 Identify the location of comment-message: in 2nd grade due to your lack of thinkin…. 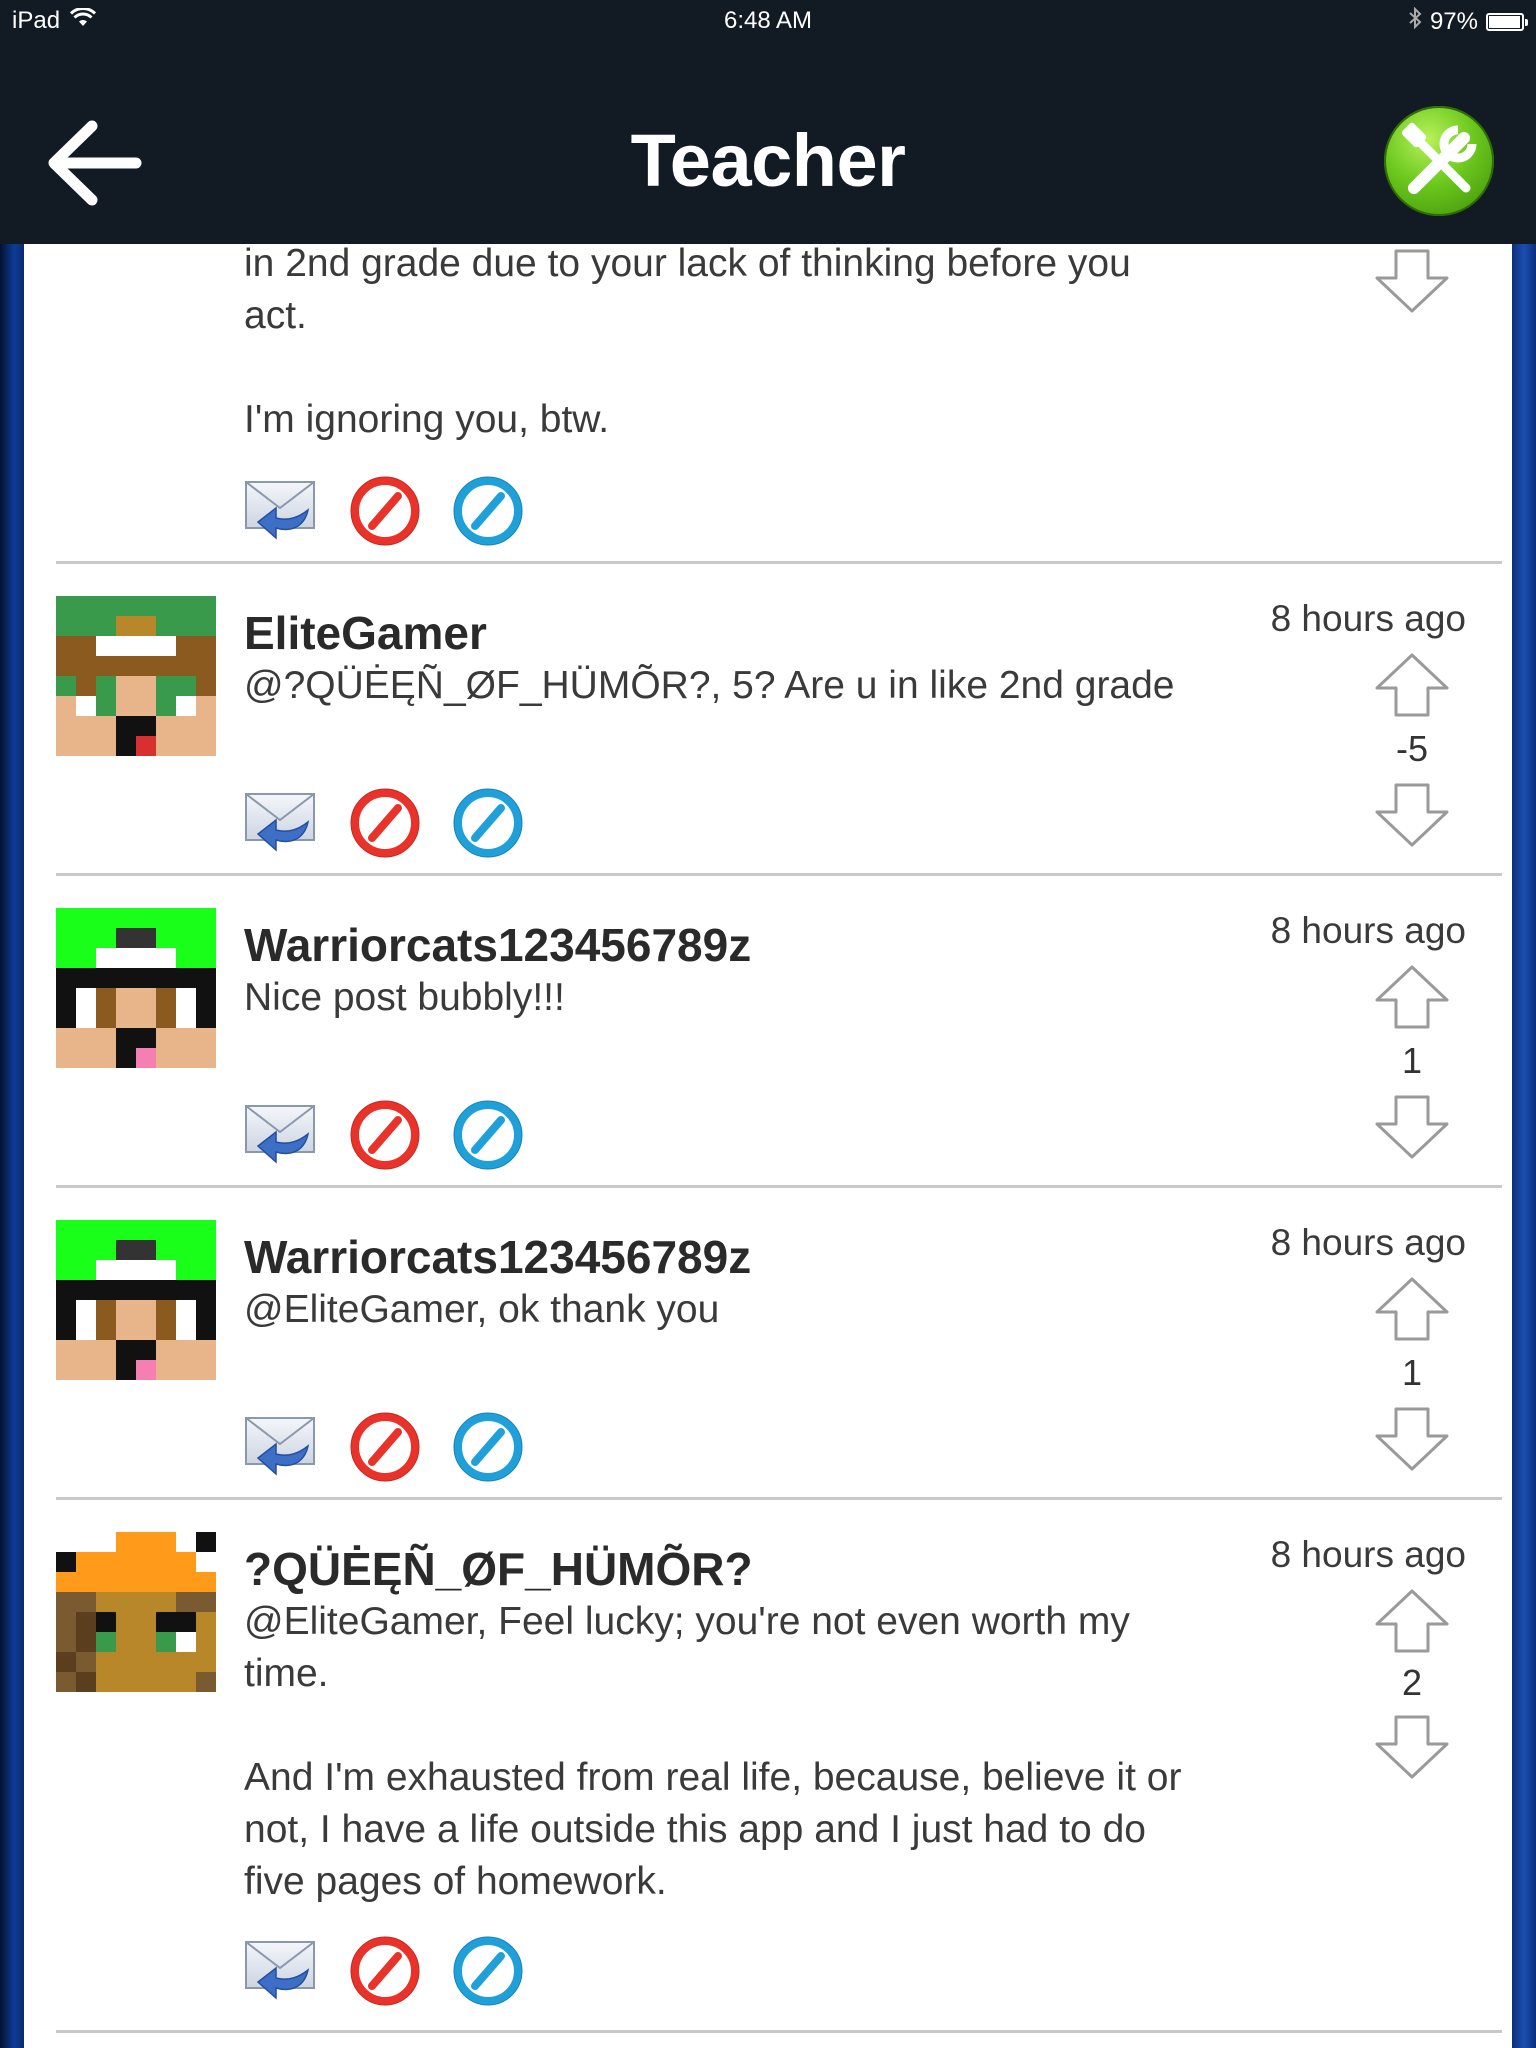
(687, 342).